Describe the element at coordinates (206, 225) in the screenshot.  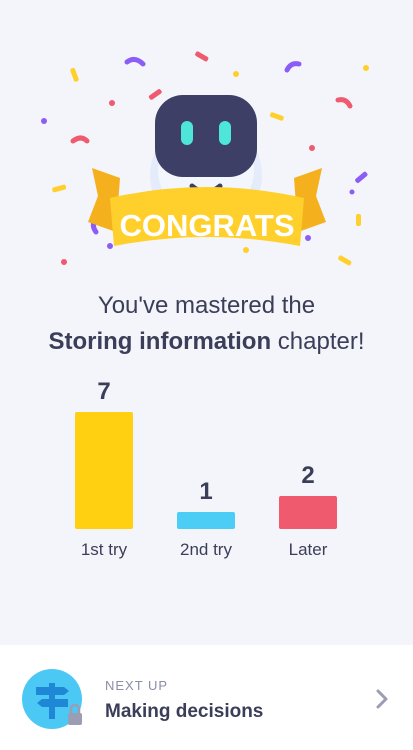
I see `banner-text: CONGRATS` at that location.